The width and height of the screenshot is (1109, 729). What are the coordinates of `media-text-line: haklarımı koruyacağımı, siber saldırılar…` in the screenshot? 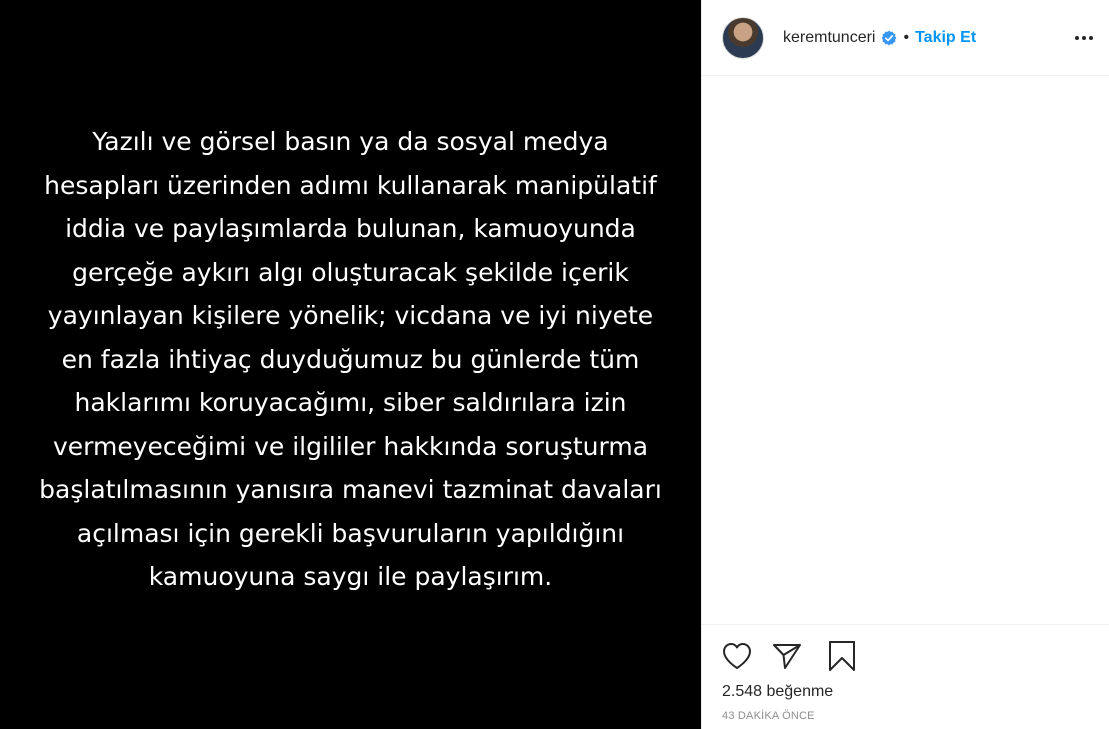 It's located at (350, 403).